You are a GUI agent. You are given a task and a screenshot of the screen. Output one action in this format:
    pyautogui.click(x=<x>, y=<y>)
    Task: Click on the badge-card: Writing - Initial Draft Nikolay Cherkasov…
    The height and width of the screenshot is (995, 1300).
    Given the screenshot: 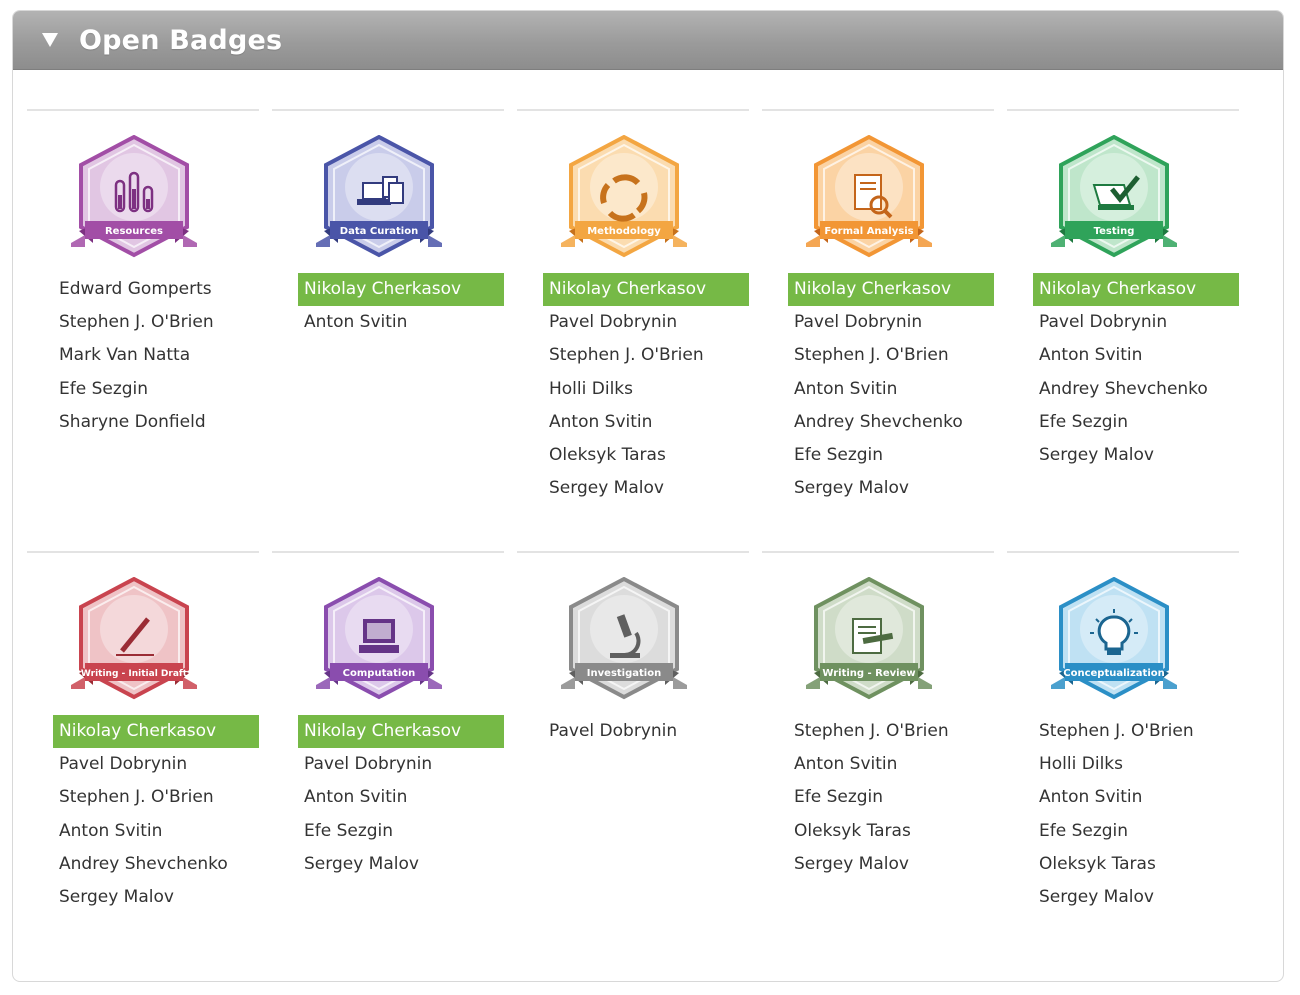 What is the action you would take?
    pyautogui.click(x=143, y=729)
    